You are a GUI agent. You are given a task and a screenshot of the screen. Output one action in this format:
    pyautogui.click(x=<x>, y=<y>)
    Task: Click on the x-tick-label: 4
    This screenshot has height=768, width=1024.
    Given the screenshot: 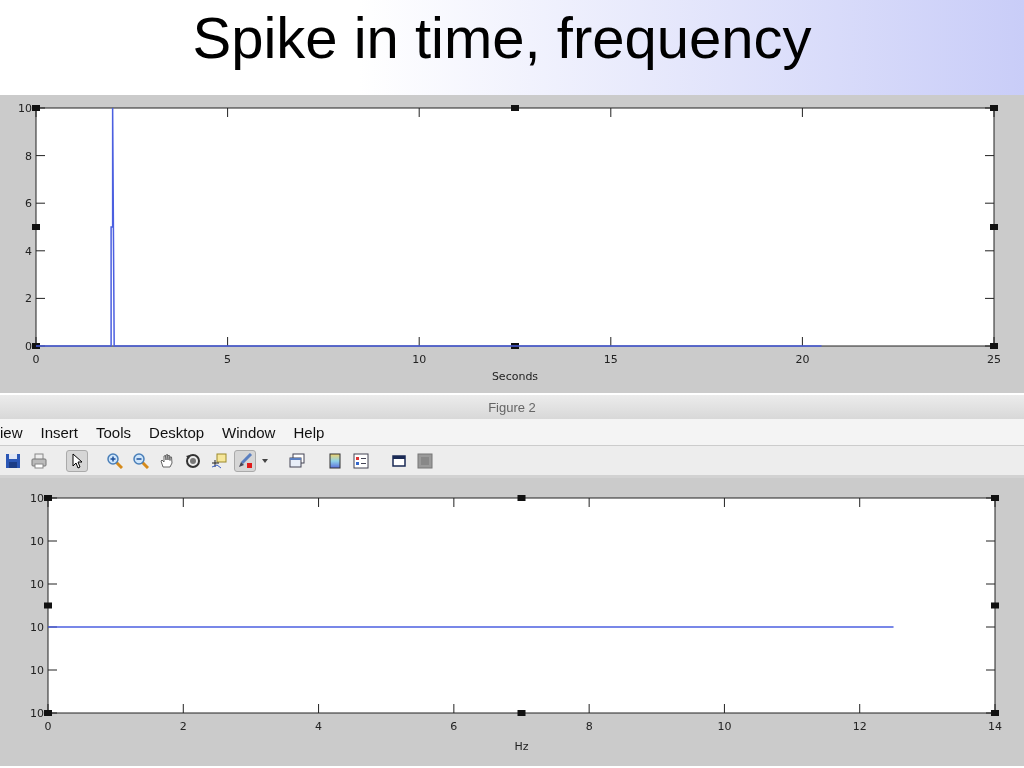 What is the action you would take?
    pyautogui.click(x=319, y=726)
    